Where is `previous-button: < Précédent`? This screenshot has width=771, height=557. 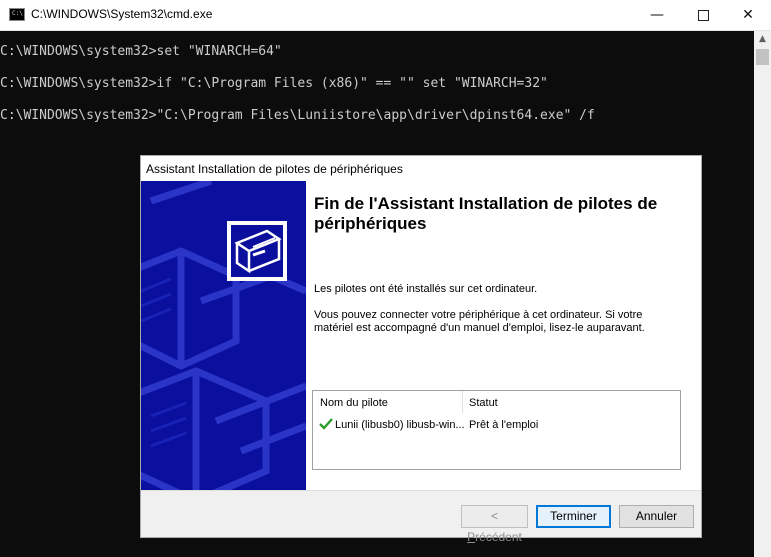 previous-button: < Précédent is located at coordinates (494, 524).